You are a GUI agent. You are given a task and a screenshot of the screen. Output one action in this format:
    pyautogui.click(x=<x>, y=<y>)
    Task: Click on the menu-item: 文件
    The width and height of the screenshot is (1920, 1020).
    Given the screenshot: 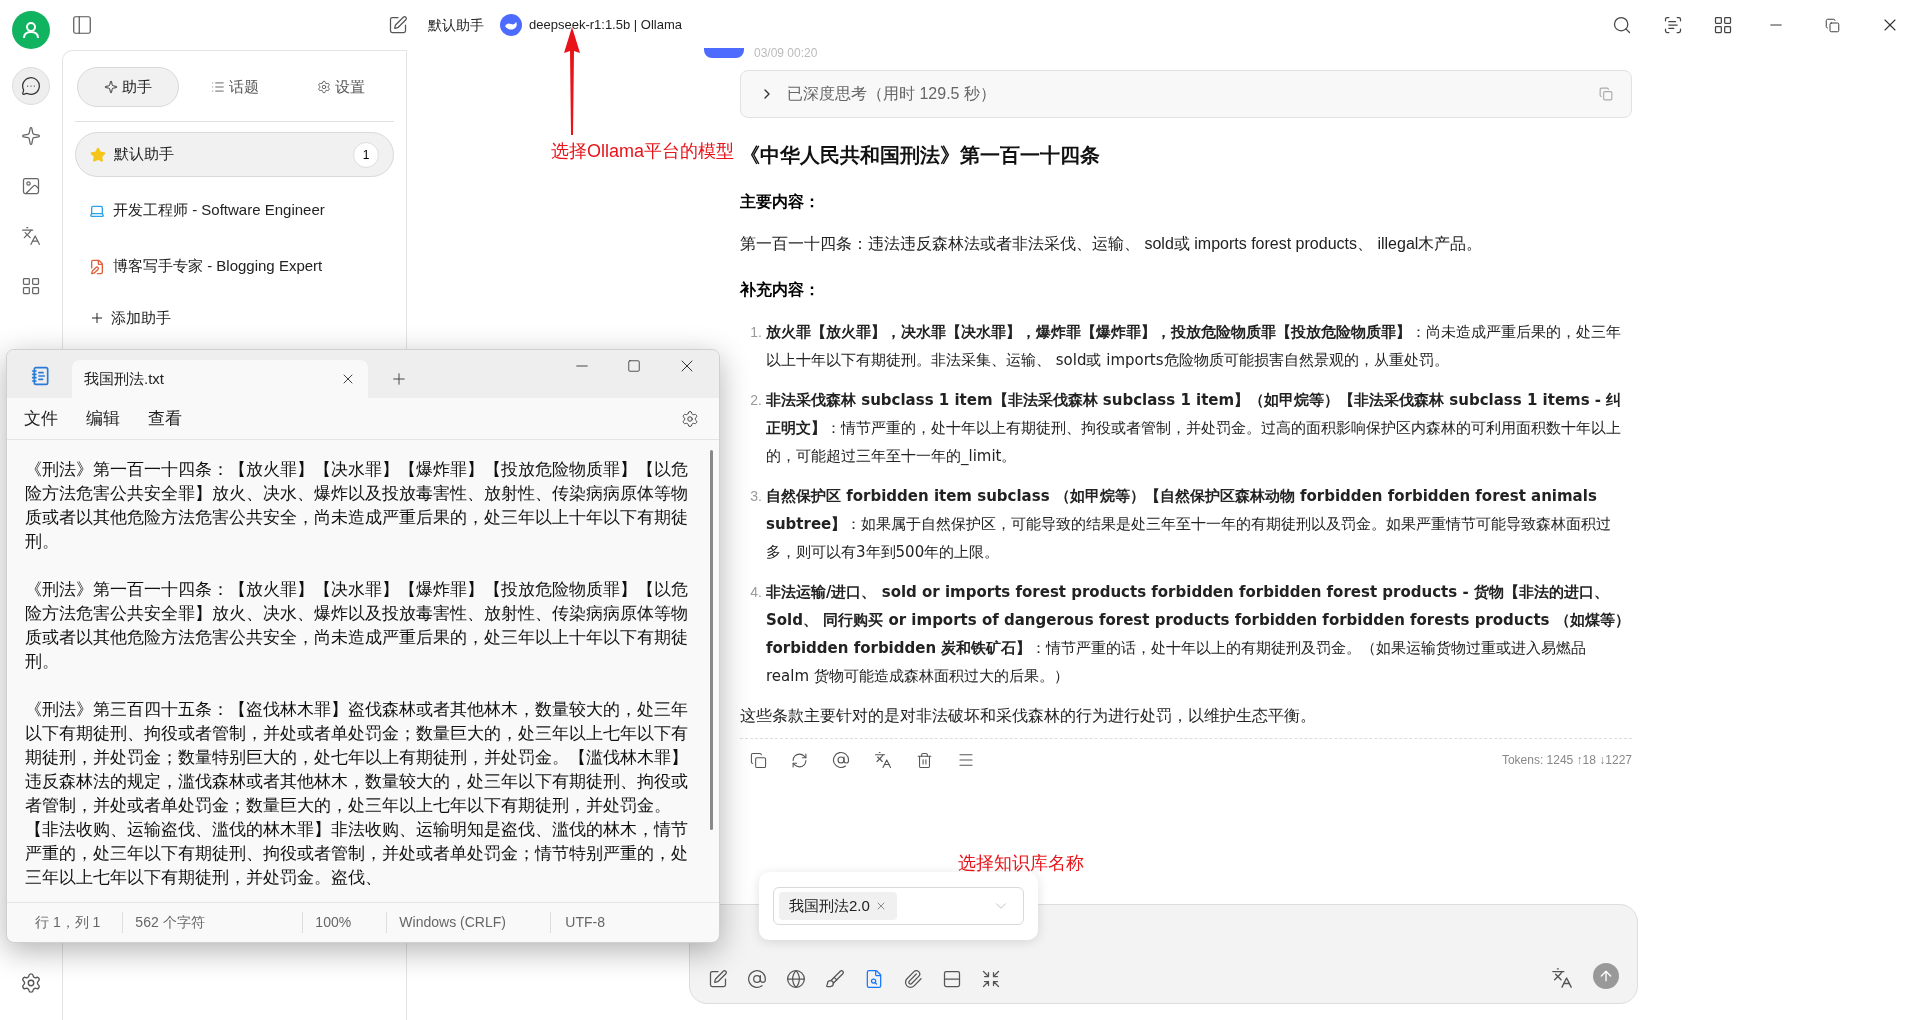 What is the action you would take?
    pyautogui.click(x=41, y=418)
    